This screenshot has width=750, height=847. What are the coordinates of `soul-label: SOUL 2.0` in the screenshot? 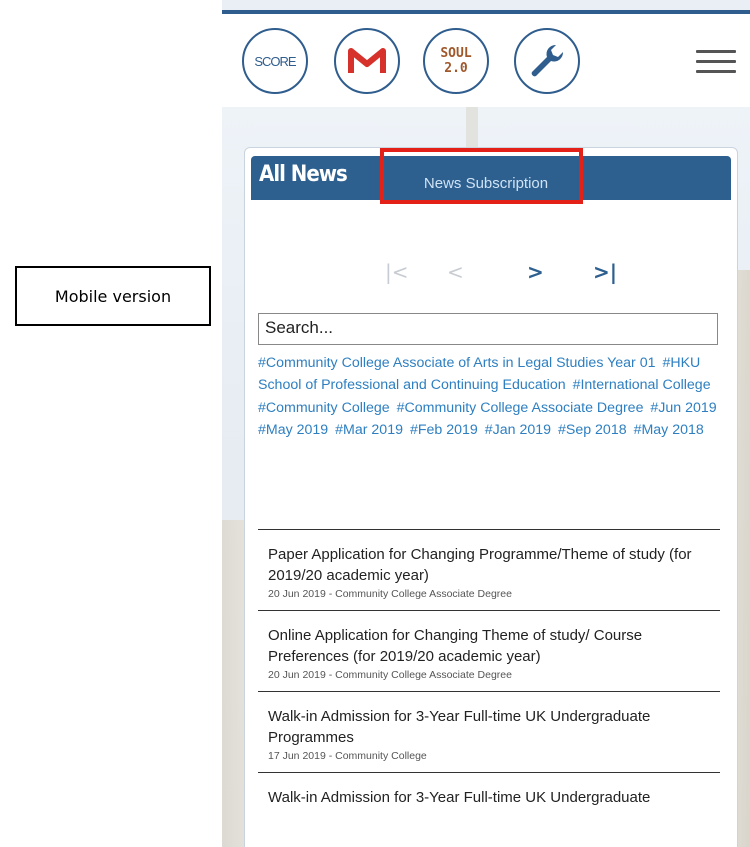 It's located at (456, 61).